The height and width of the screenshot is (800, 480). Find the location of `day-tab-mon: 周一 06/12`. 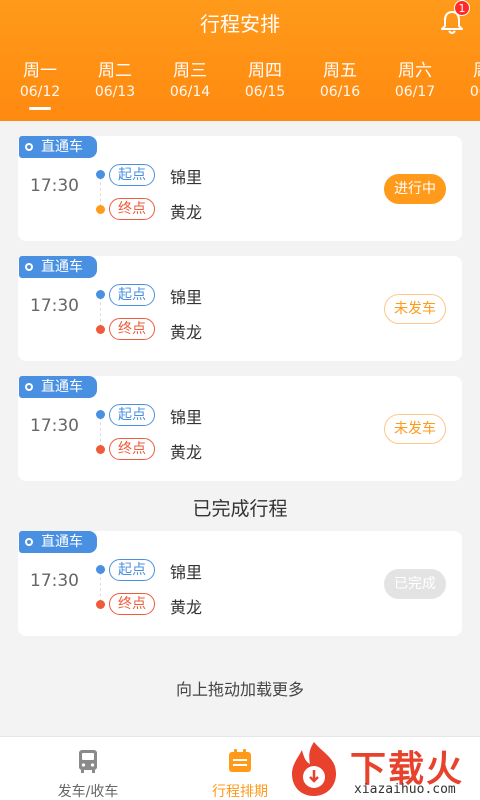

day-tab-mon: 周一 06/12 is located at coordinates (40, 85).